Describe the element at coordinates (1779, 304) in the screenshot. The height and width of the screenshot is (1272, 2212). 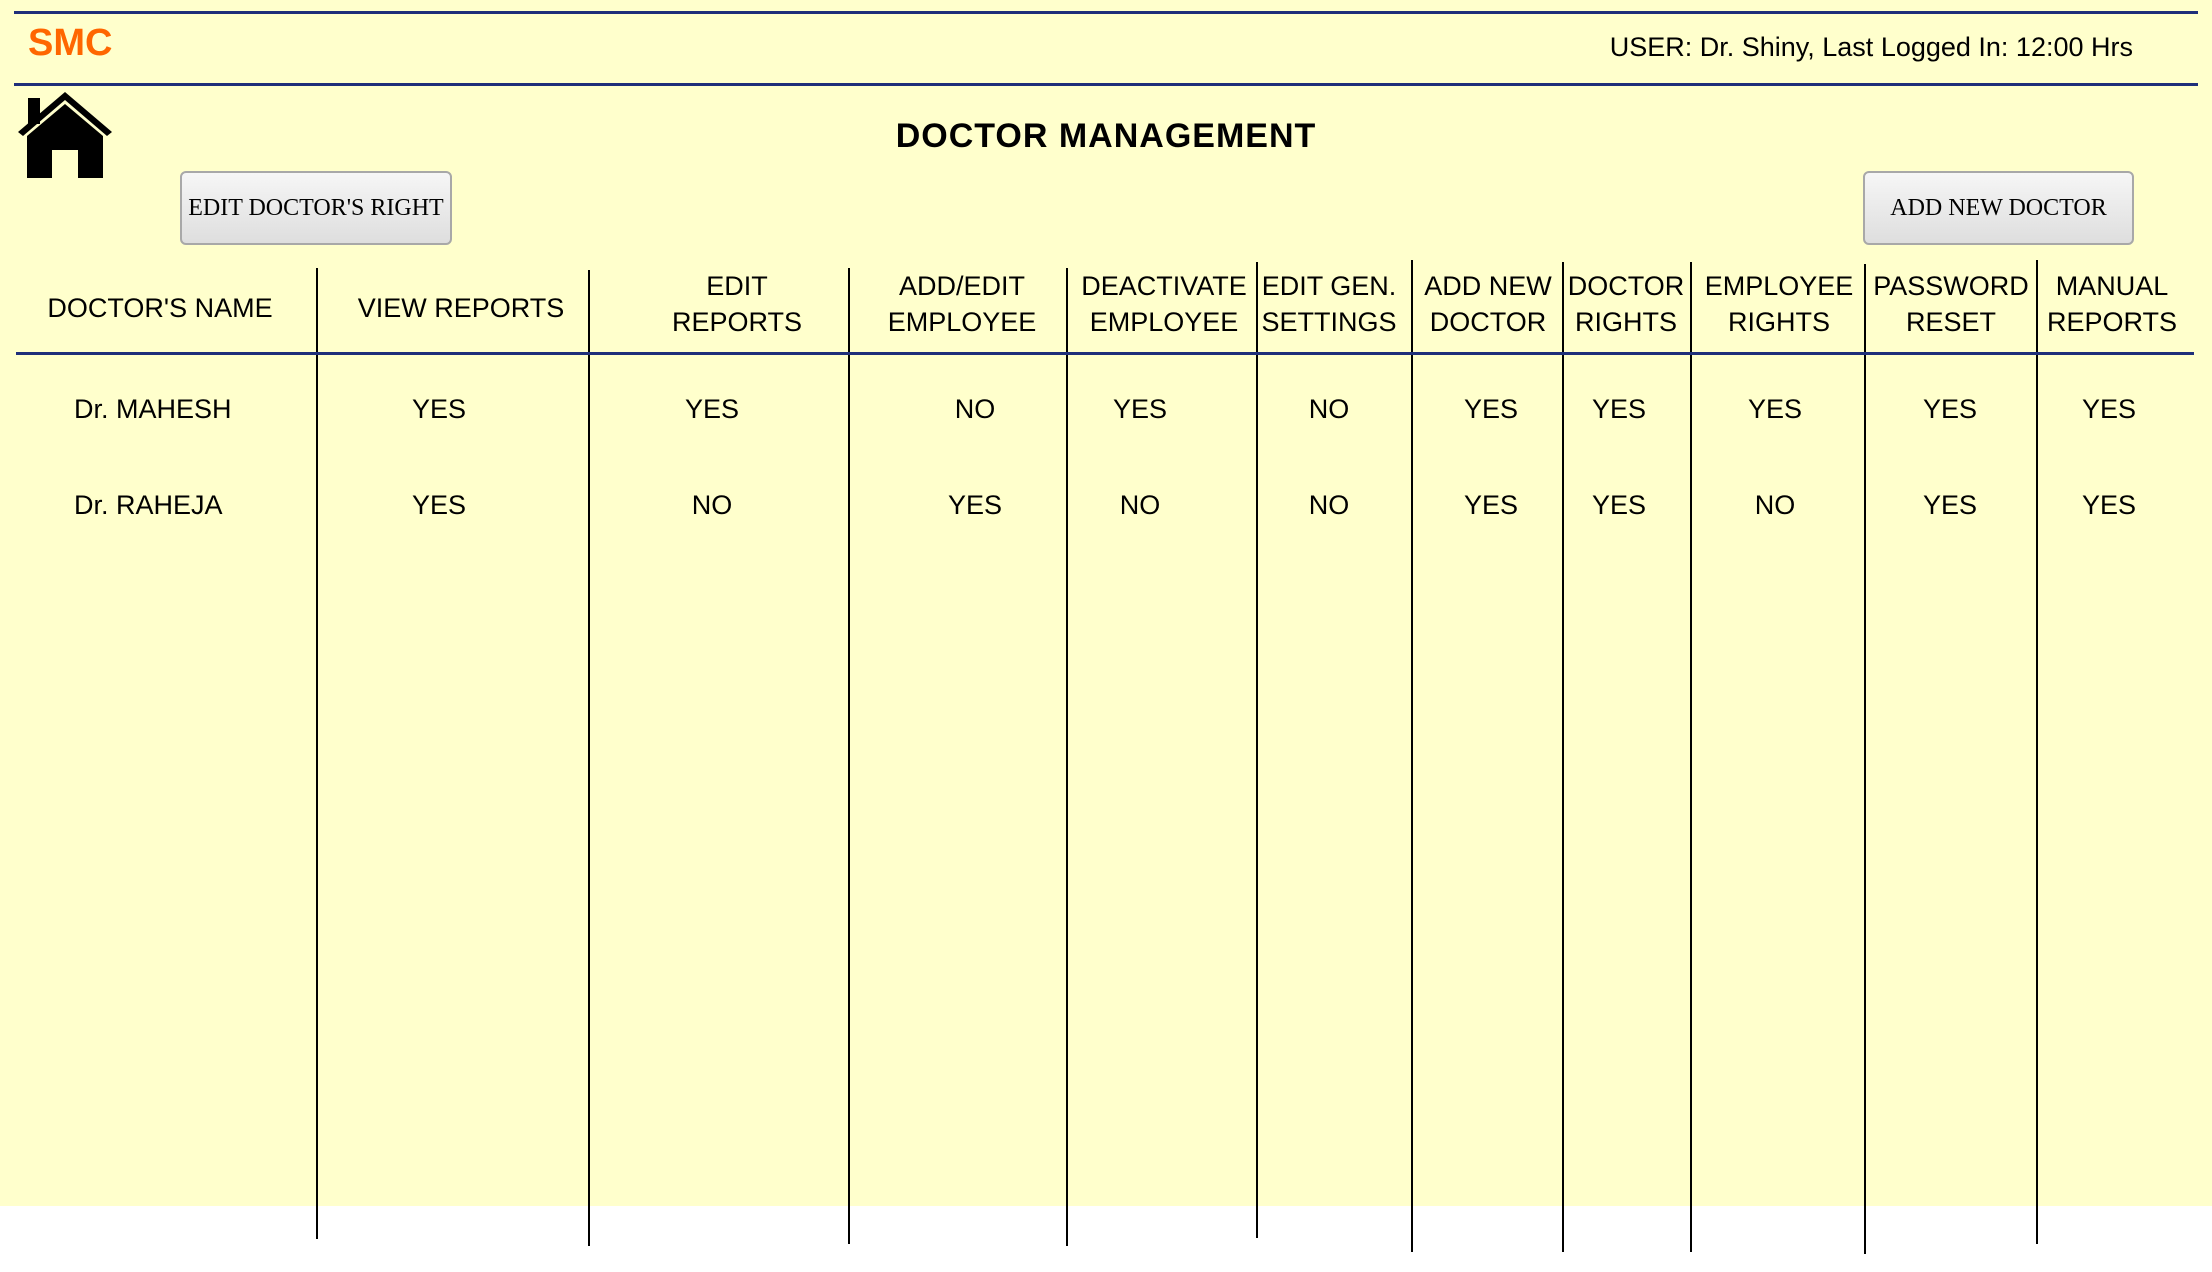
I see `column-header: EMPLOYEE RIGHTS` at that location.